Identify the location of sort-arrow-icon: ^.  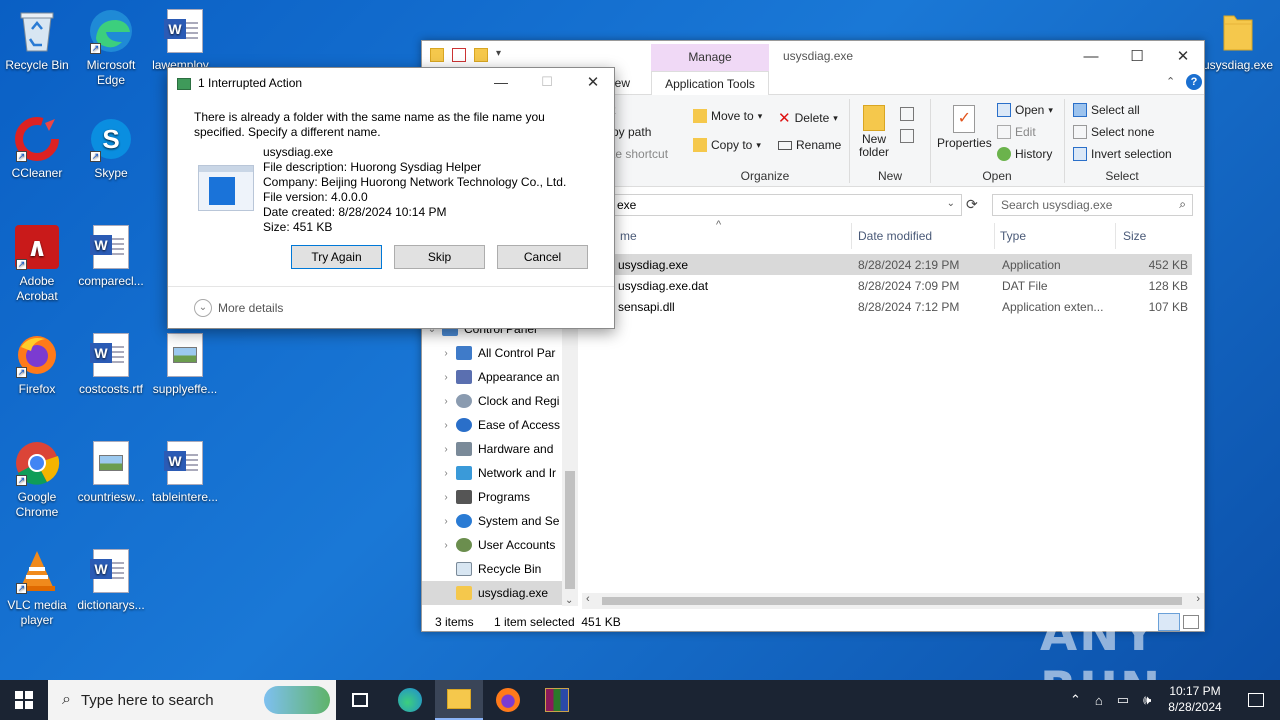
(719, 225).